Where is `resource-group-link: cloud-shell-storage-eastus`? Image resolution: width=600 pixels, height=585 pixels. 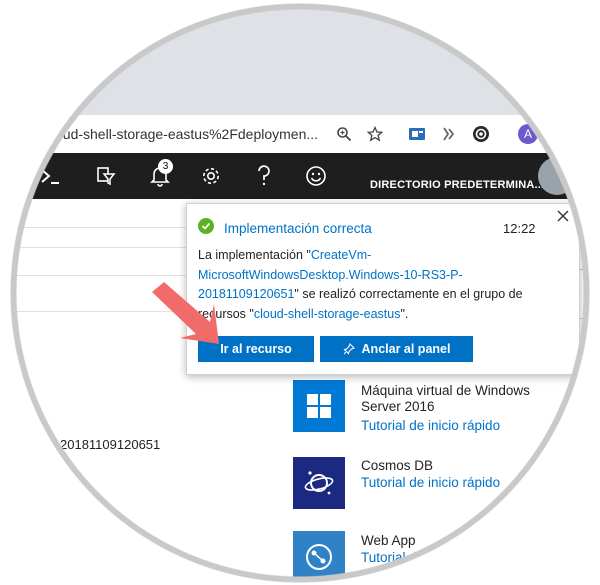
resource-group-link: cloud-shell-storage-eastus is located at coordinates (327, 314).